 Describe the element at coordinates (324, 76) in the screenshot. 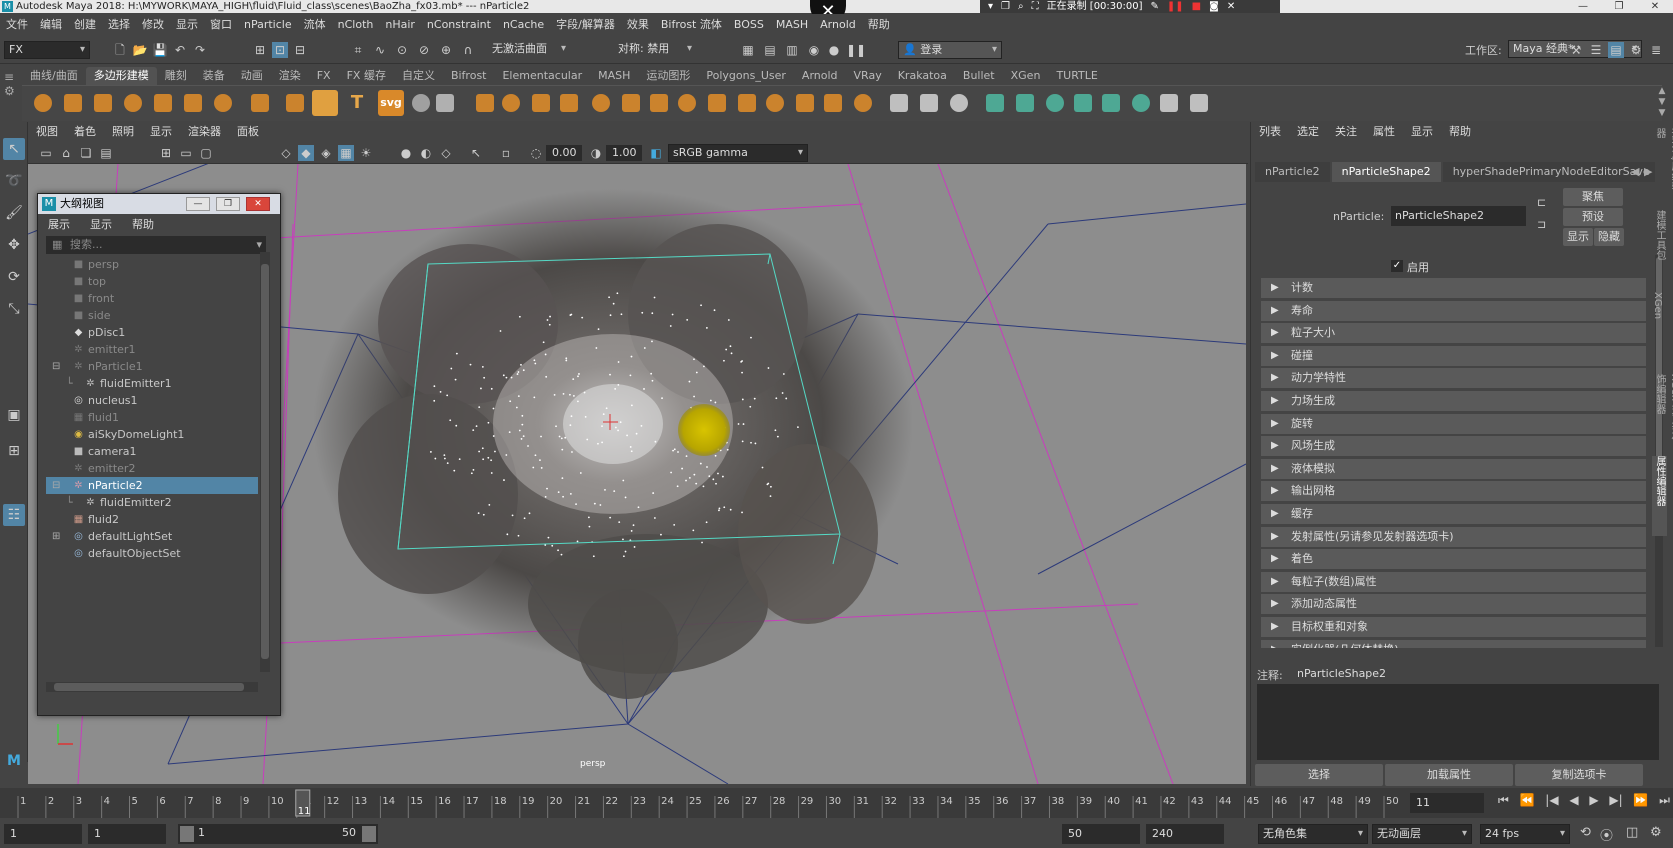

I see `shelf-tab: FX` at that location.